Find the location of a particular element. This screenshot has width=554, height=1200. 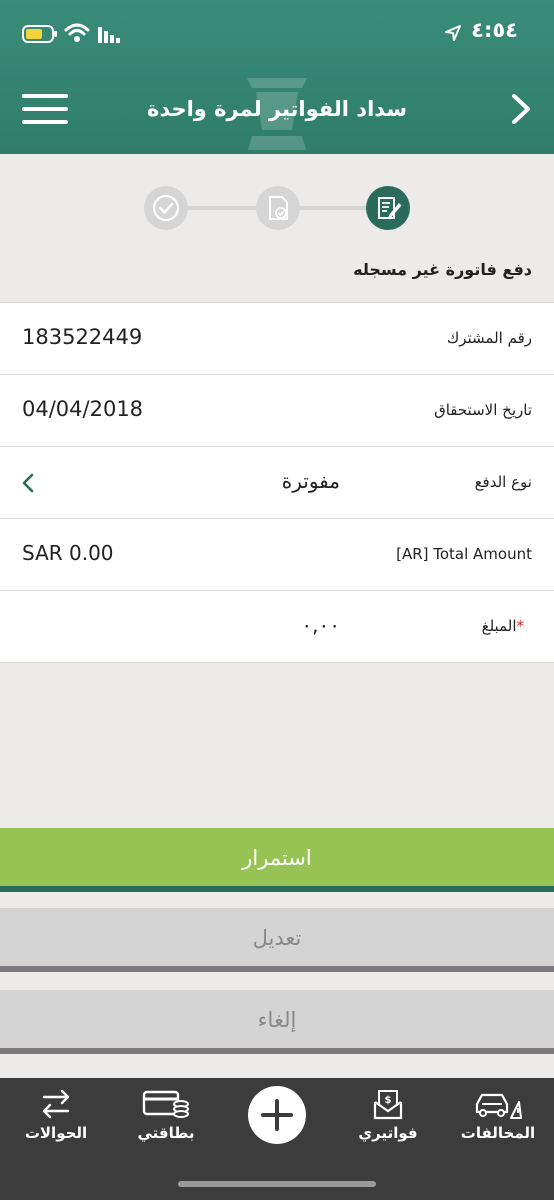

due-date-row: تاريخ الاستحقاق 04/04/2018 is located at coordinates (277, 411).